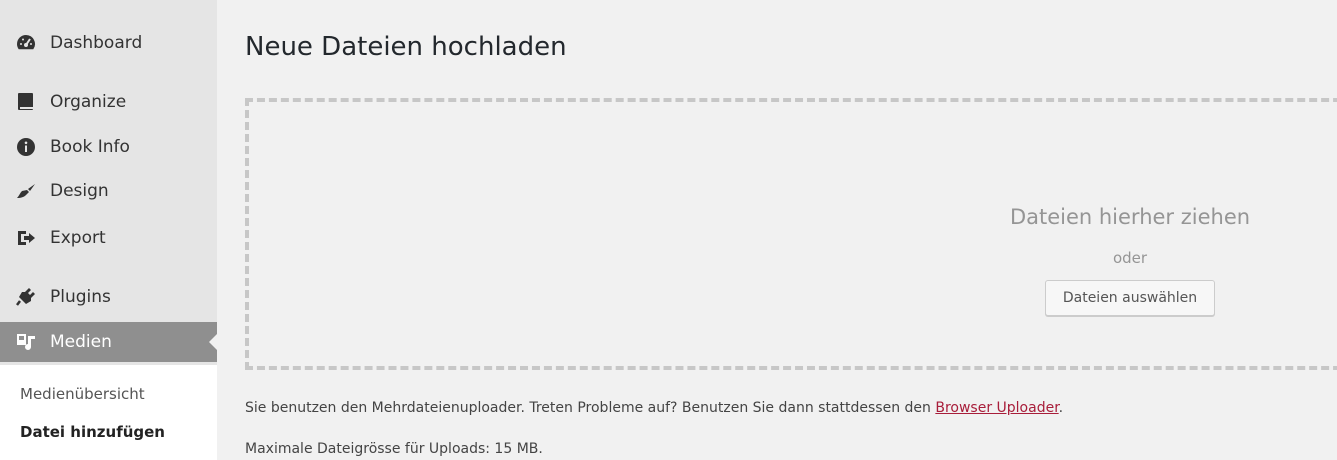  What do you see at coordinates (92, 432) in the screenshot?
I see `submenu-item-datei-hinzufuegen: Datei hinzufügen` at bounding box center [92, 432].